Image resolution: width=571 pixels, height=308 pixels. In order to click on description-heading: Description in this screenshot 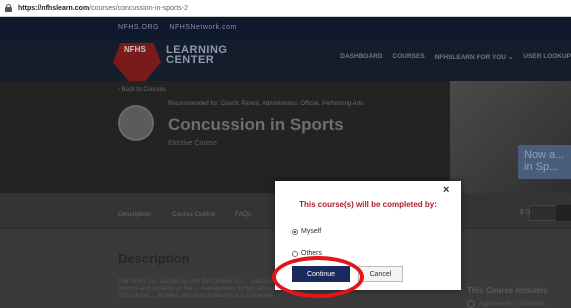, I will do `click(154, 258)`.